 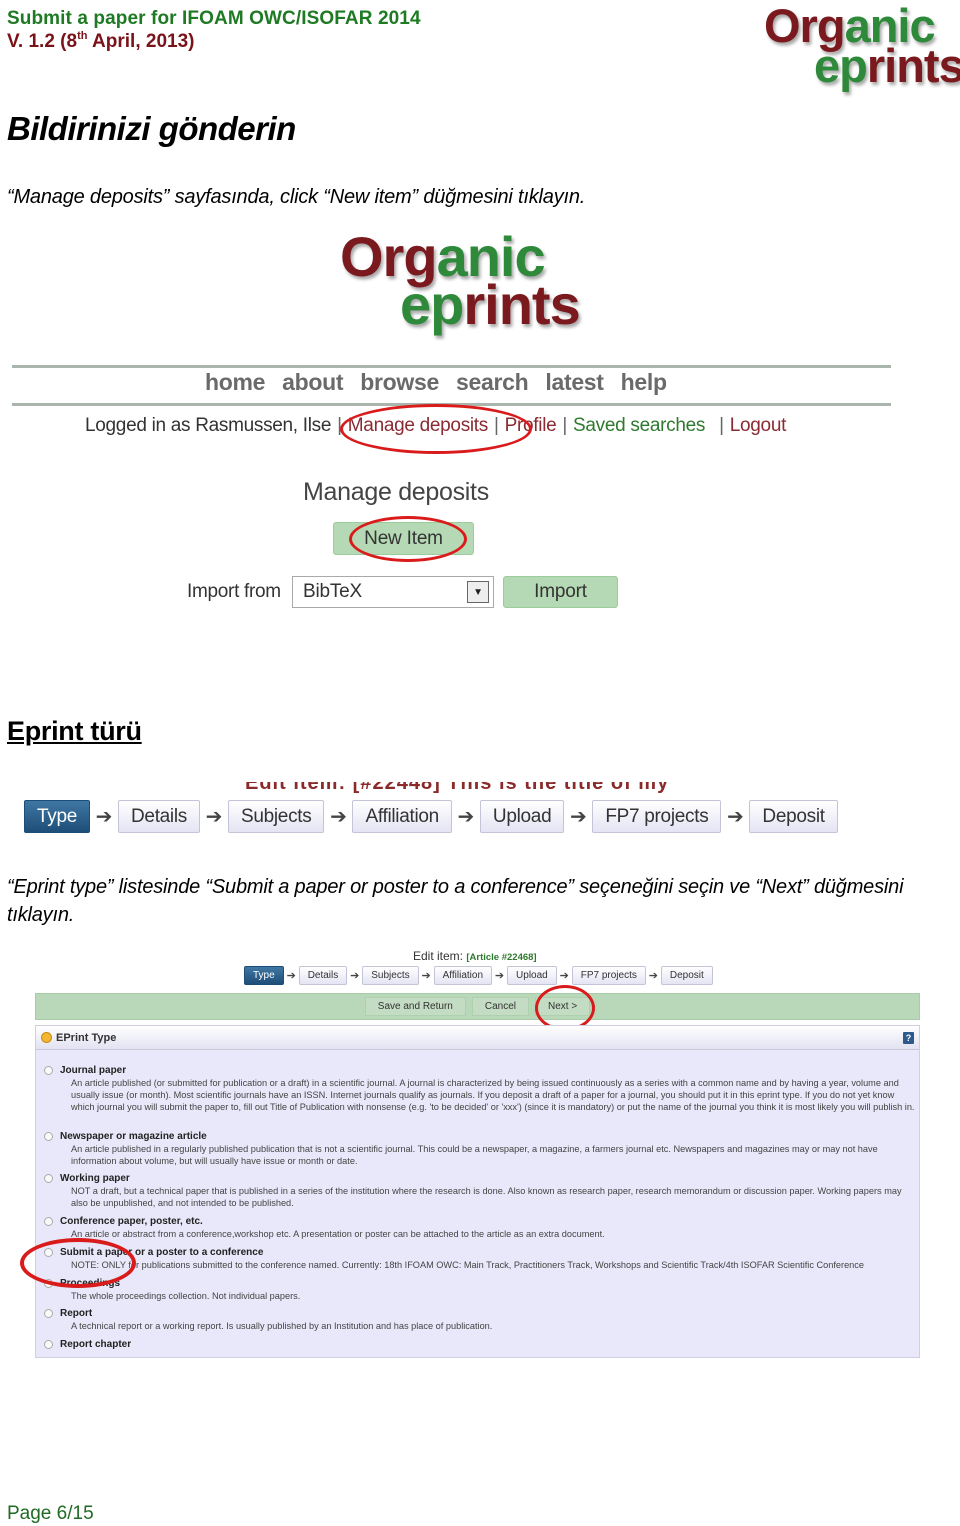 I want to click on help-icon: ?, so click(x=908, y=1038).